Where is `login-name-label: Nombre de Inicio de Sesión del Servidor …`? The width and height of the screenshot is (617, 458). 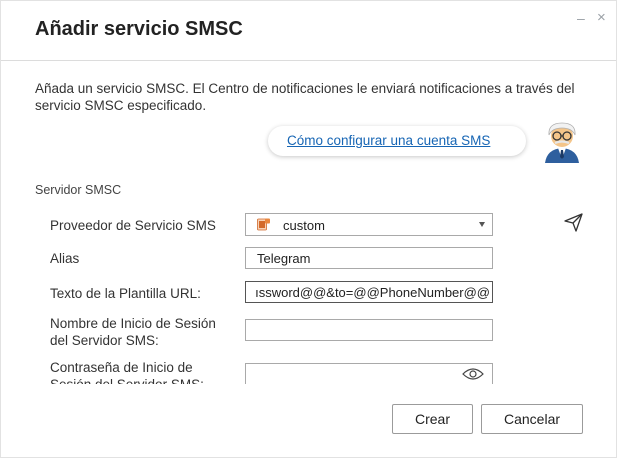 login-name-label: Nombre de Inicio de Sesión del Servidor … is located at coordinates (133, 332).